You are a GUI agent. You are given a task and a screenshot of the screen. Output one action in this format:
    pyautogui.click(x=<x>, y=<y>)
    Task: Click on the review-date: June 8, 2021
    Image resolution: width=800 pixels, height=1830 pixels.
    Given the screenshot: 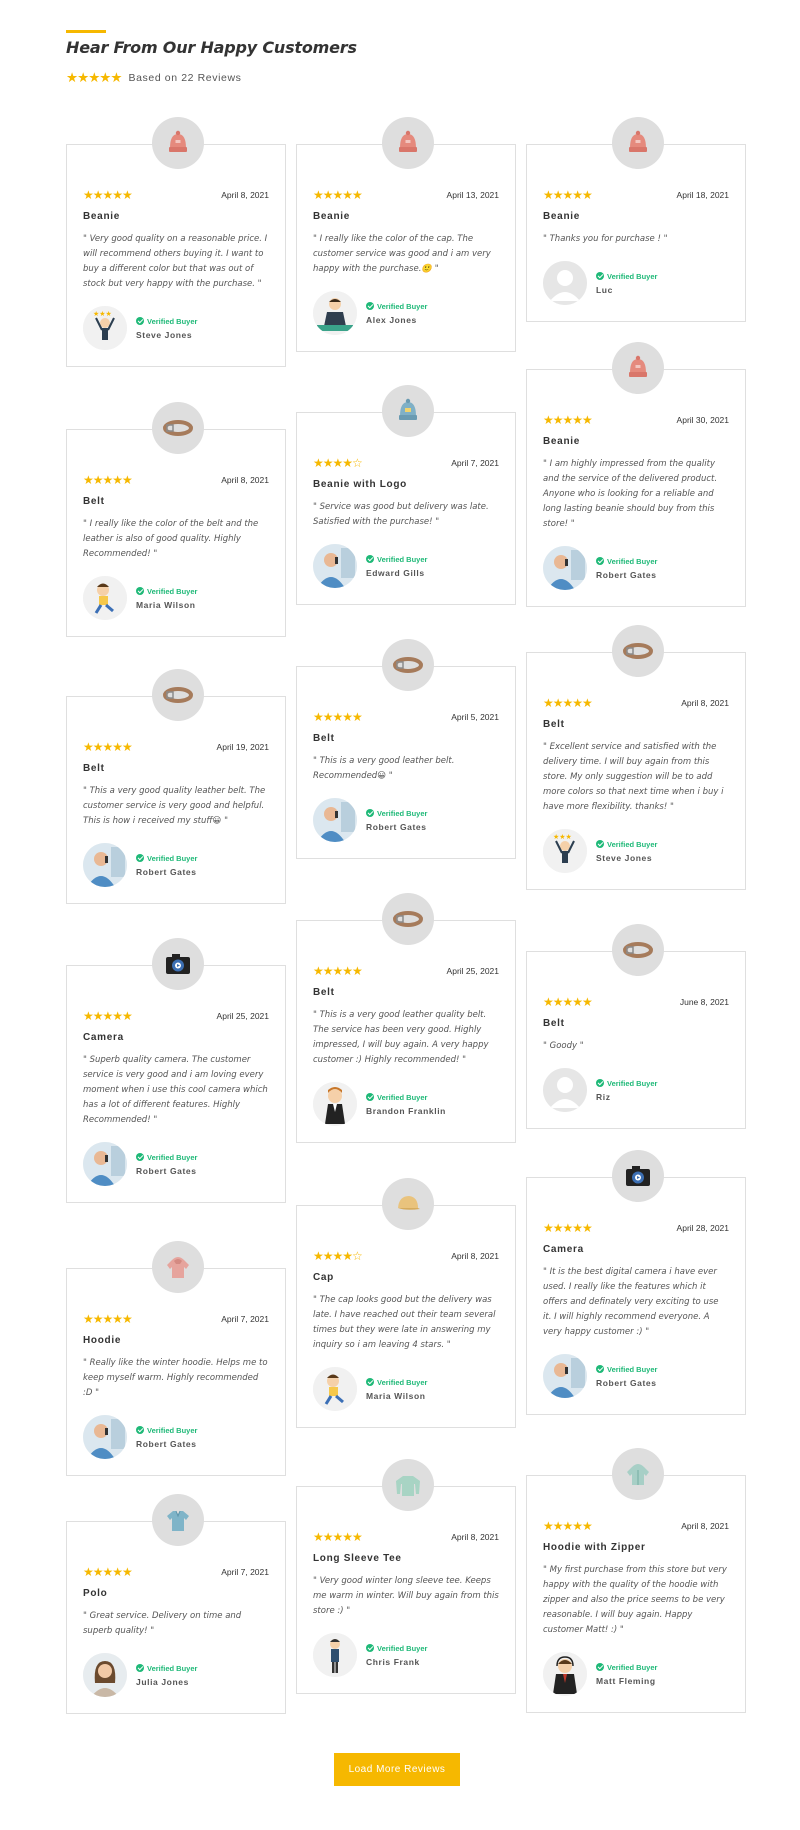 What is the action you would take?
    pyautogui.click(x=704, y=1002)
    